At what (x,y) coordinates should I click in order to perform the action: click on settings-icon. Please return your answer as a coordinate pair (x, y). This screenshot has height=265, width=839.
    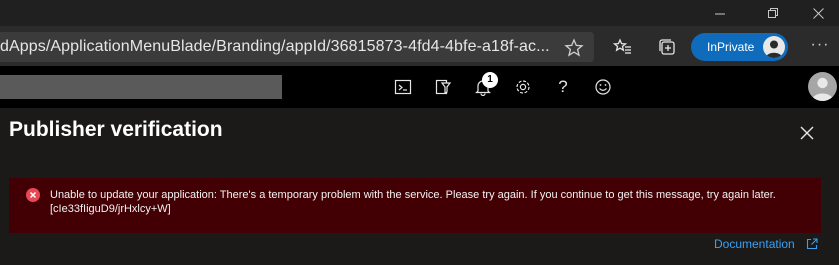
    Looking at the image, I should click on (523, 87).